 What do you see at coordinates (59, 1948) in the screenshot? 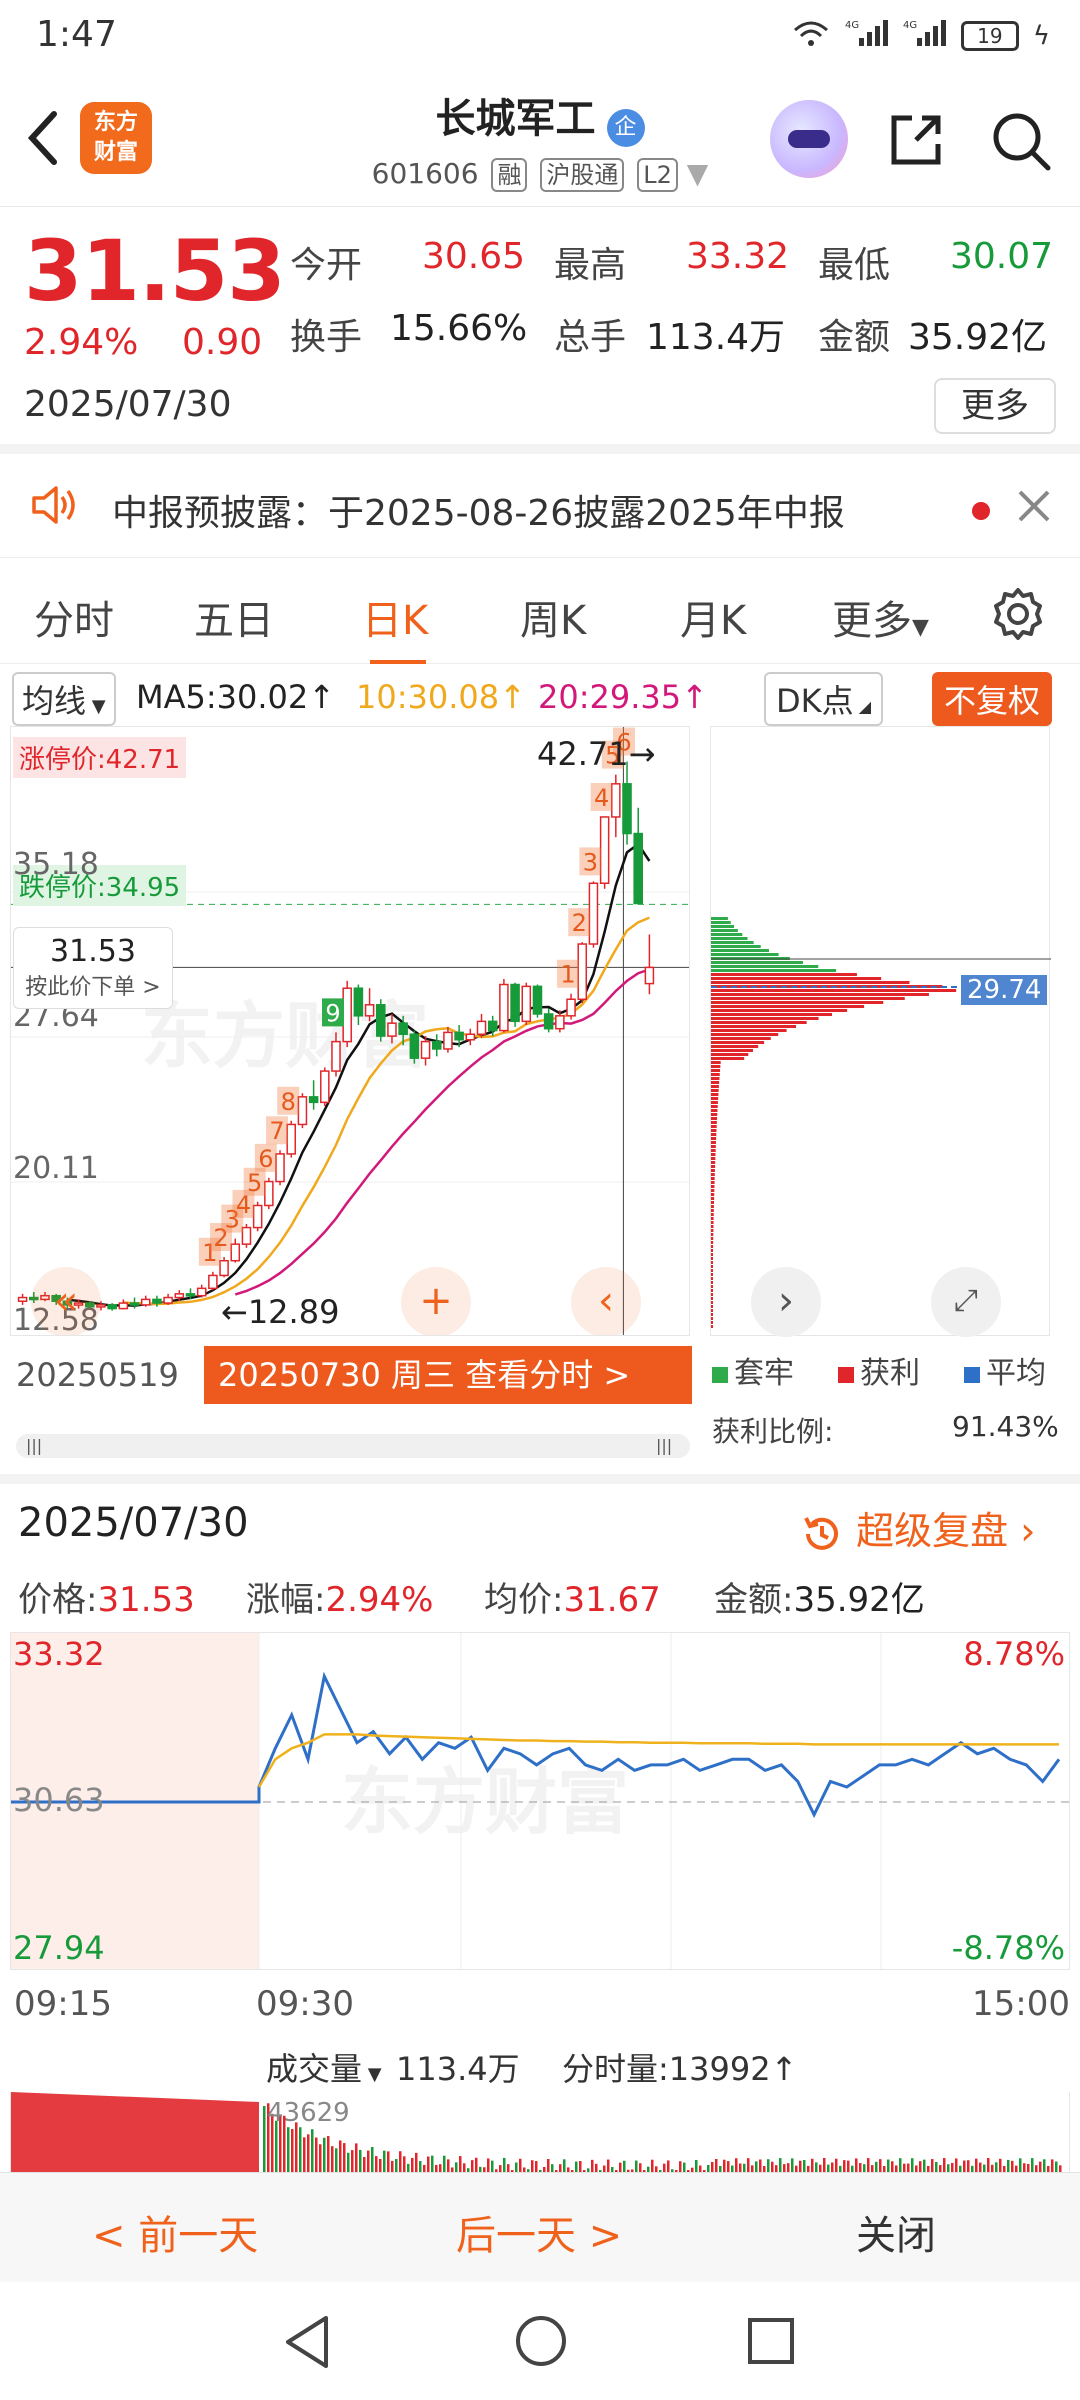
I see `intraday-bottom-price: 27.94` at bounding box center [59, 1948].